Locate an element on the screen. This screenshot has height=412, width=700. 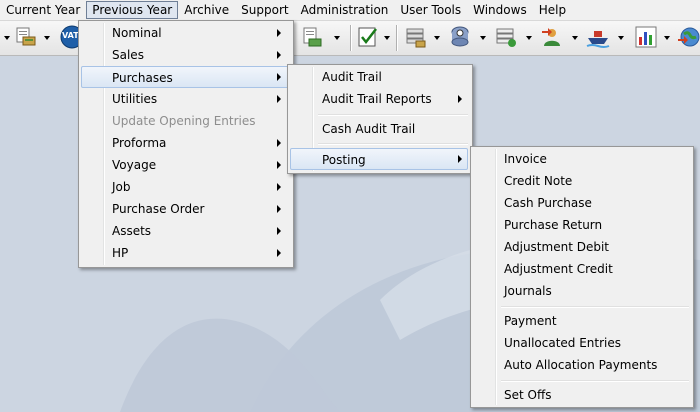
menu-item-journals: Journals is located at coordinates (581, 291).